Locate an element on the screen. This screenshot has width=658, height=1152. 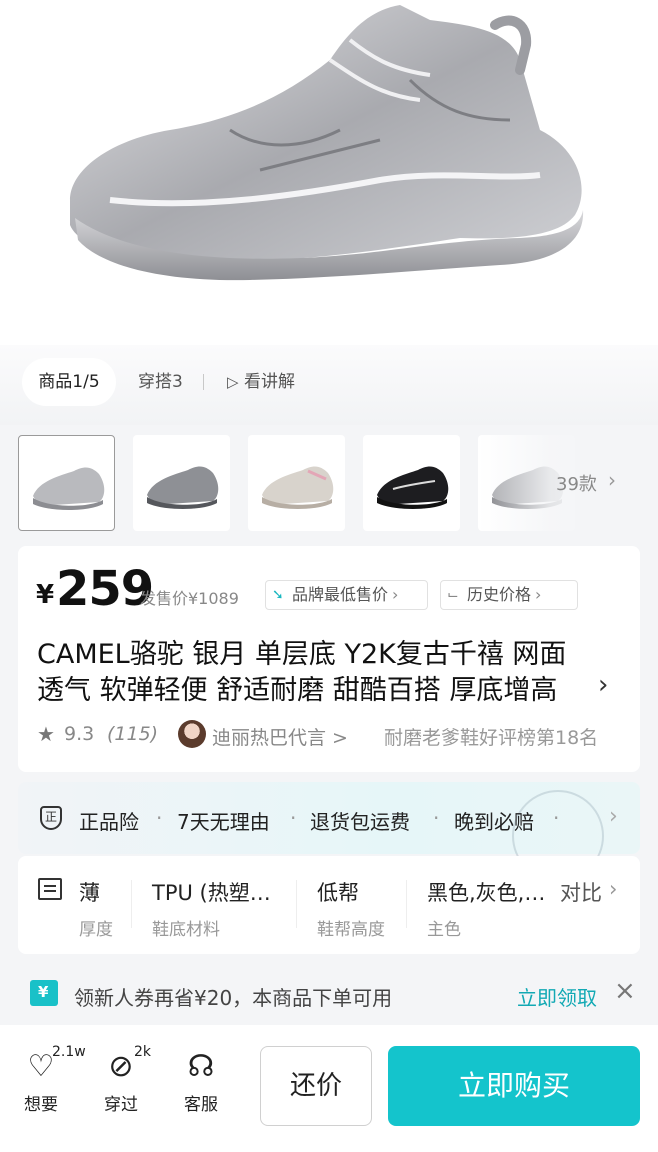
price-history-button: ⌙ 历史价格 › is located at coordinates (509, 595).